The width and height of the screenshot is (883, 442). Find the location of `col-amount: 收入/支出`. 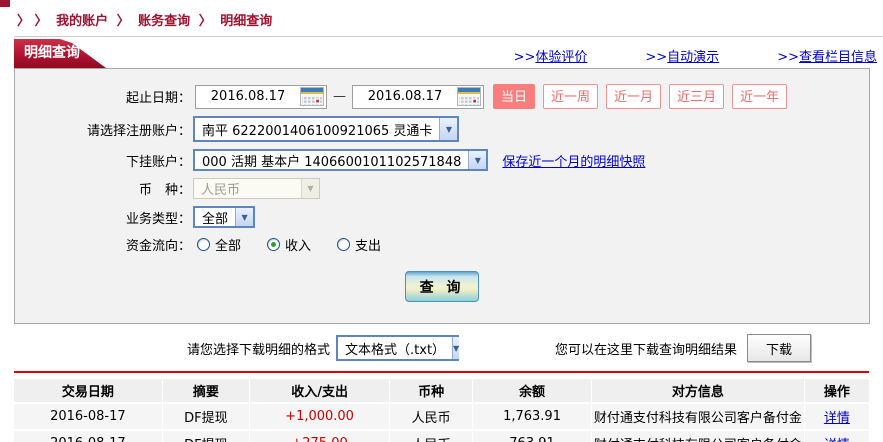

col-amount: 收入/支出 is located at coordinates (320, 390).